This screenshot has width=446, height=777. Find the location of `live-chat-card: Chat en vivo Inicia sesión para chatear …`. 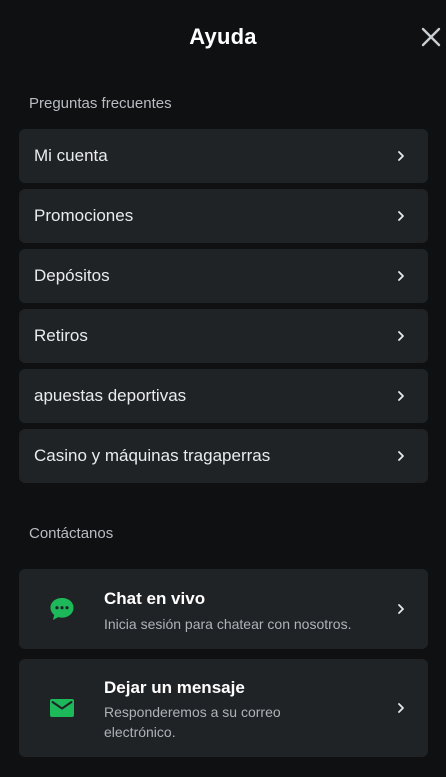

live-chat-card: Chat en vivo Inicia sesión para chatear … is located at coordinates (223, 609).